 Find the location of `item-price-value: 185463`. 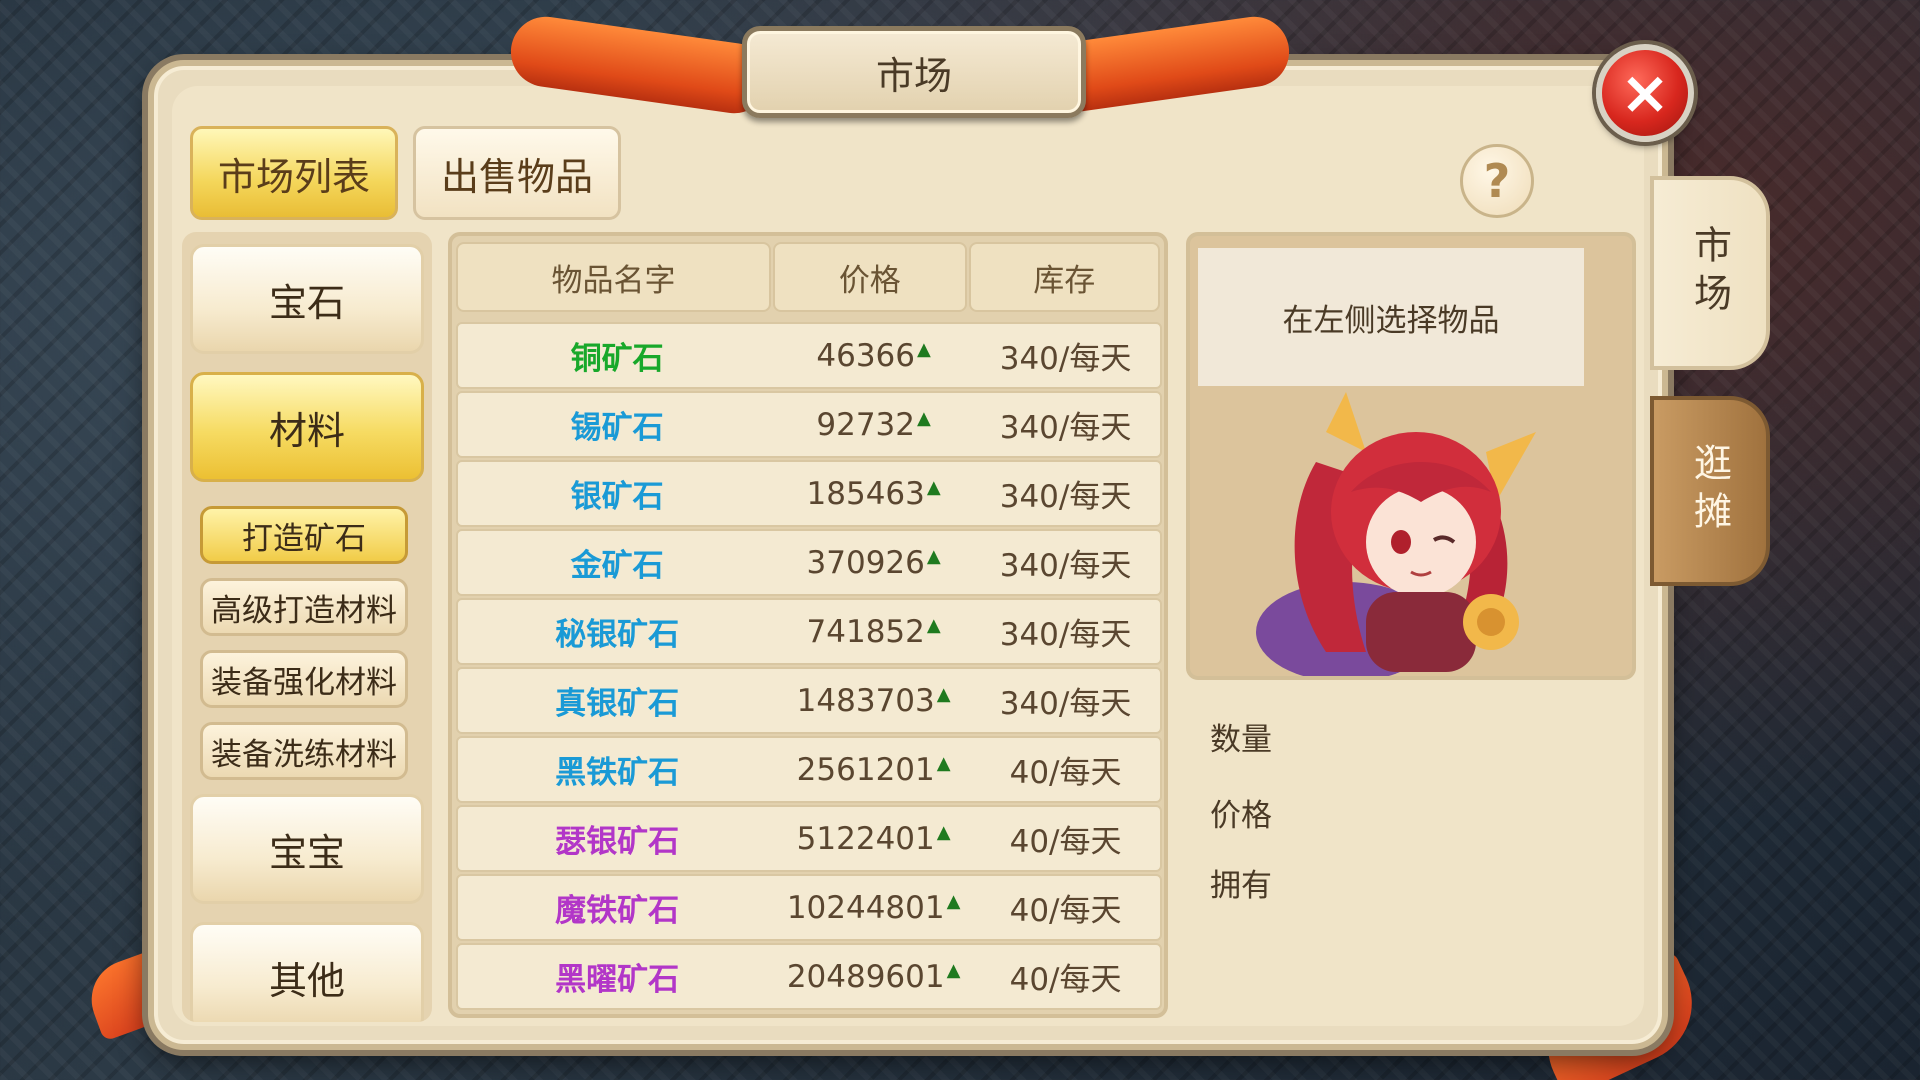

item-price-value: 185463 is located at coordinates (865, 493).